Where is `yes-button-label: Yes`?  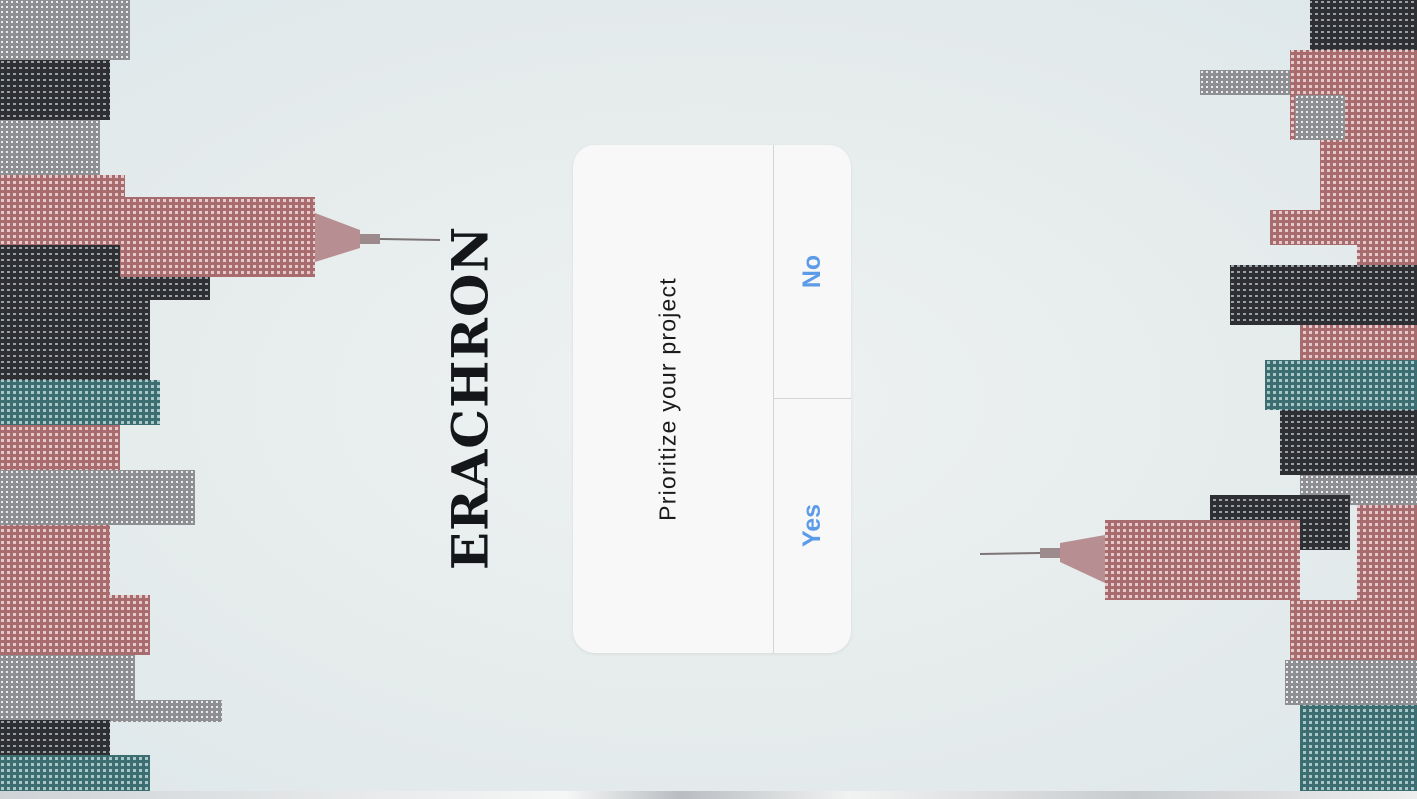 yes-button-label: Yes is located at coordinates (811, 525).